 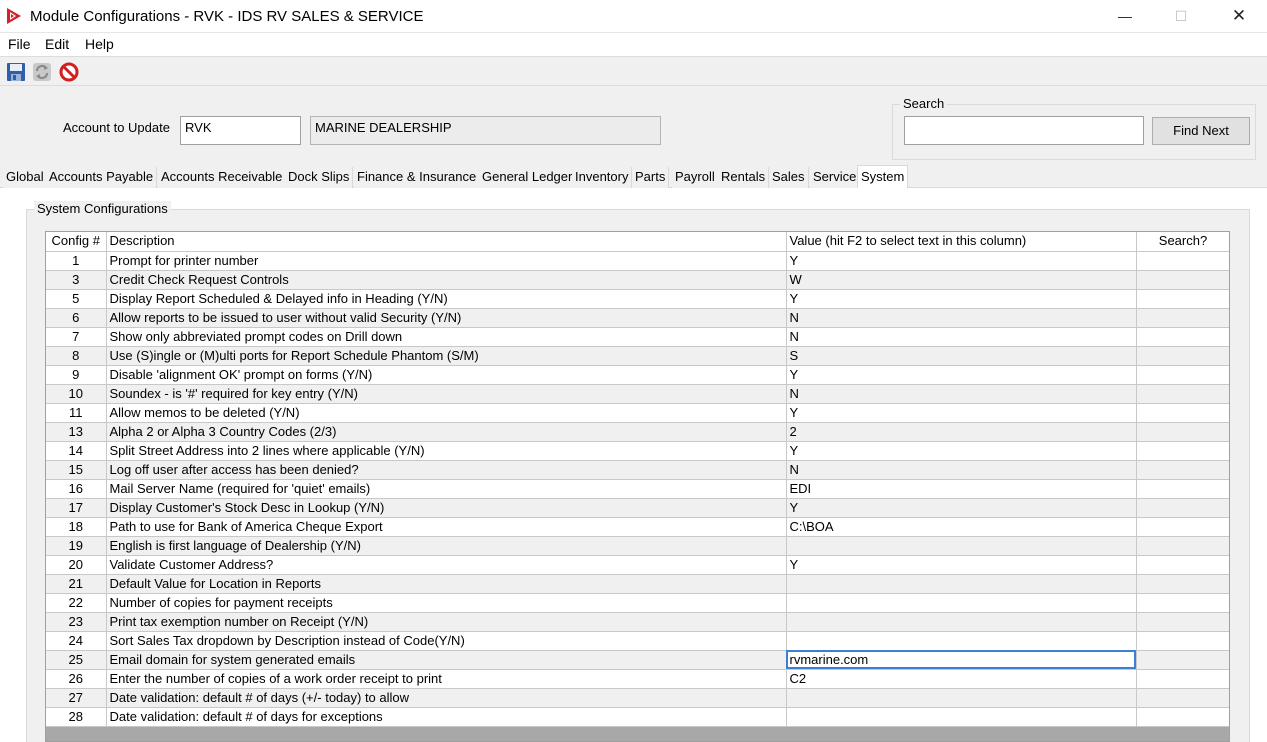 I want to click on cancel-icon, so click(x=69, y=72).